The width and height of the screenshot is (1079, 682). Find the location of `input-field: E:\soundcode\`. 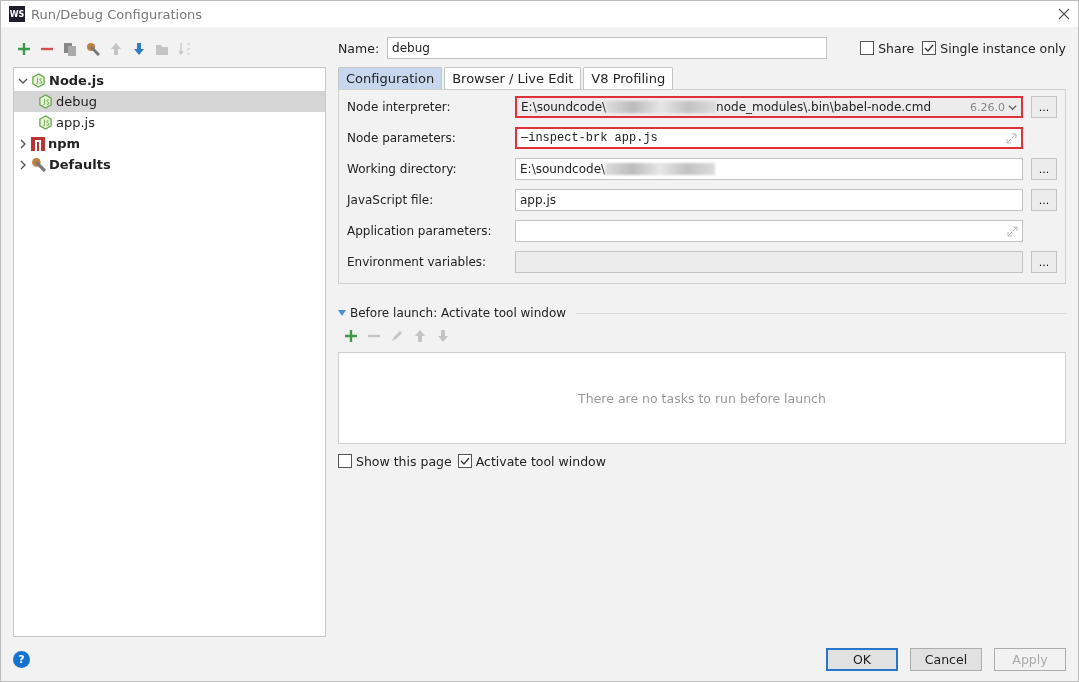

input-field: E:\soundcode\ is located at coordinates (769, 169).